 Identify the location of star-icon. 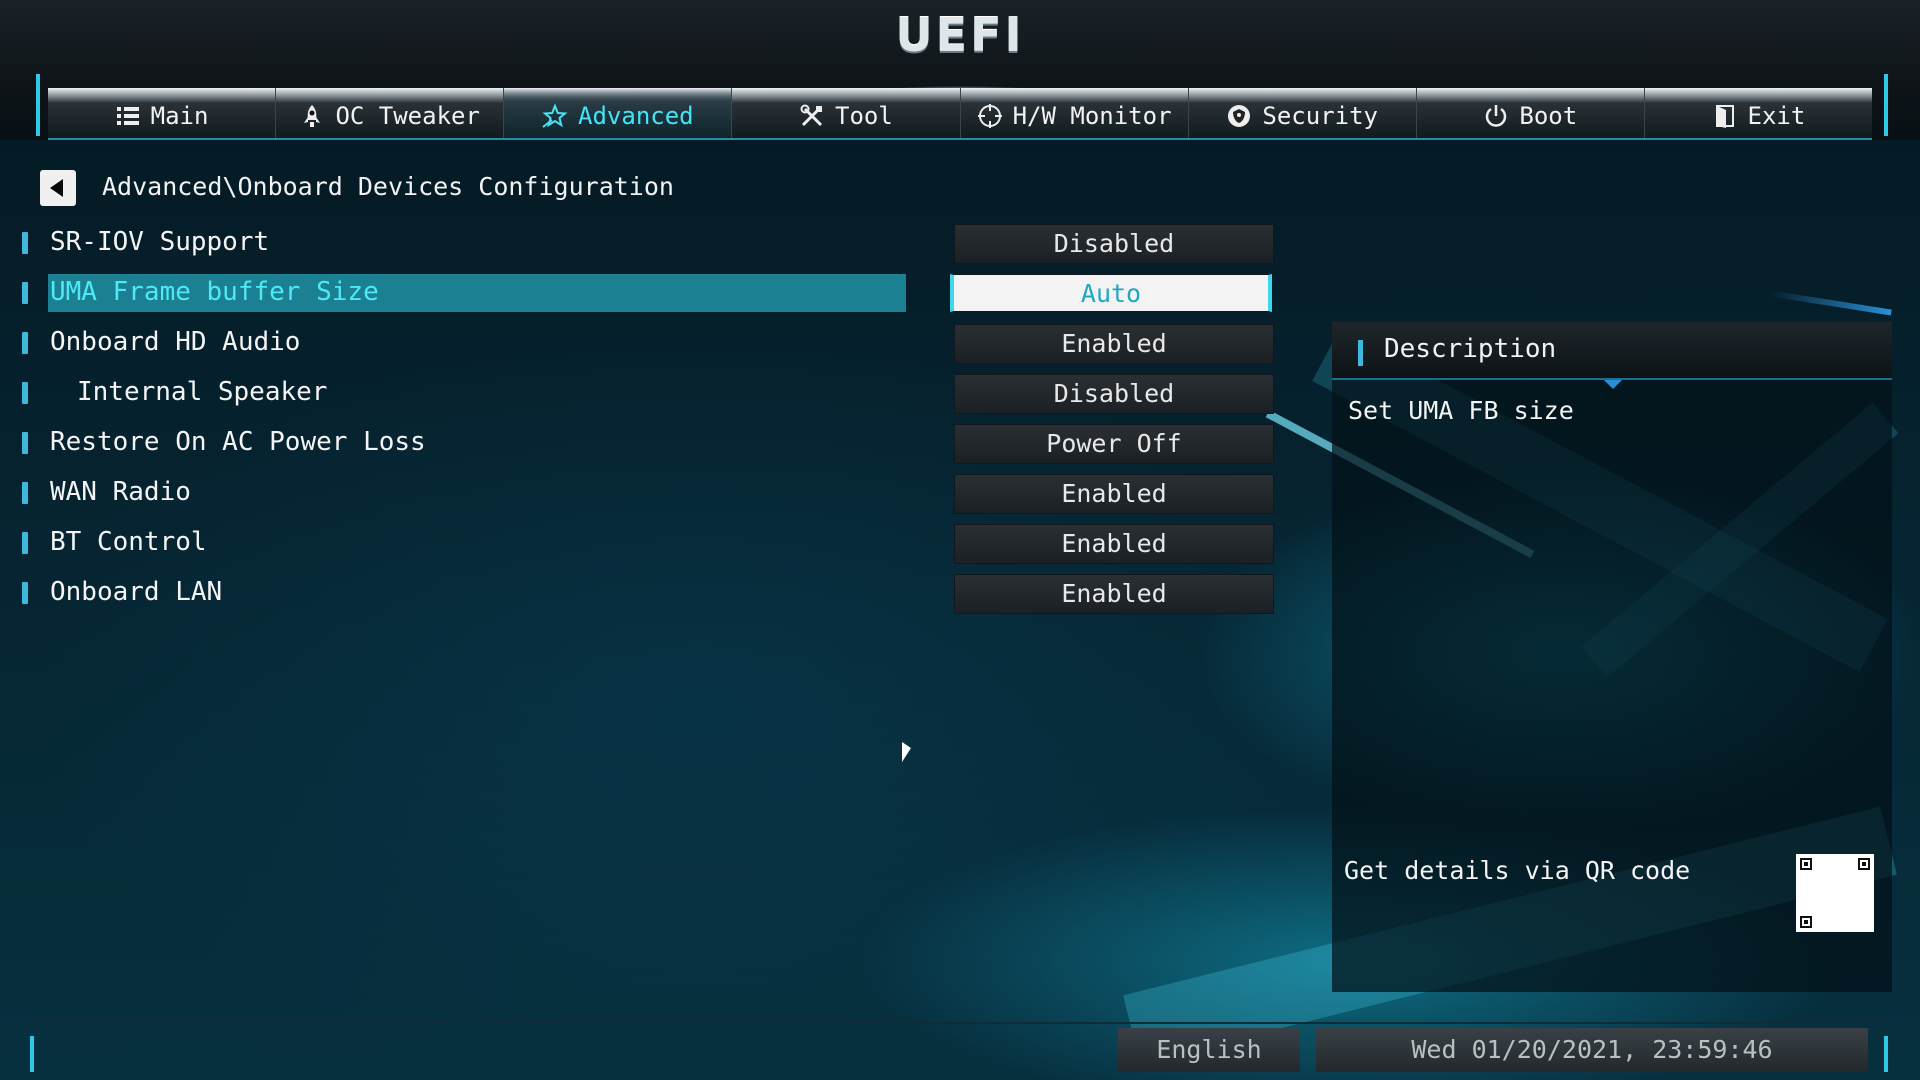
(555, 115).